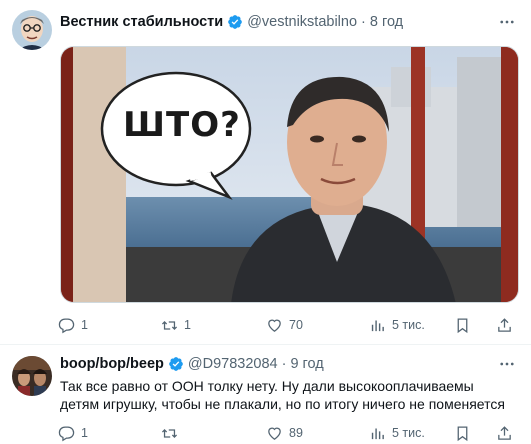 This screenshot has height=444, width=531. I want to click on tweet-header: boop/bop/beep @D97832084 · 9 год, so click(192, 364).